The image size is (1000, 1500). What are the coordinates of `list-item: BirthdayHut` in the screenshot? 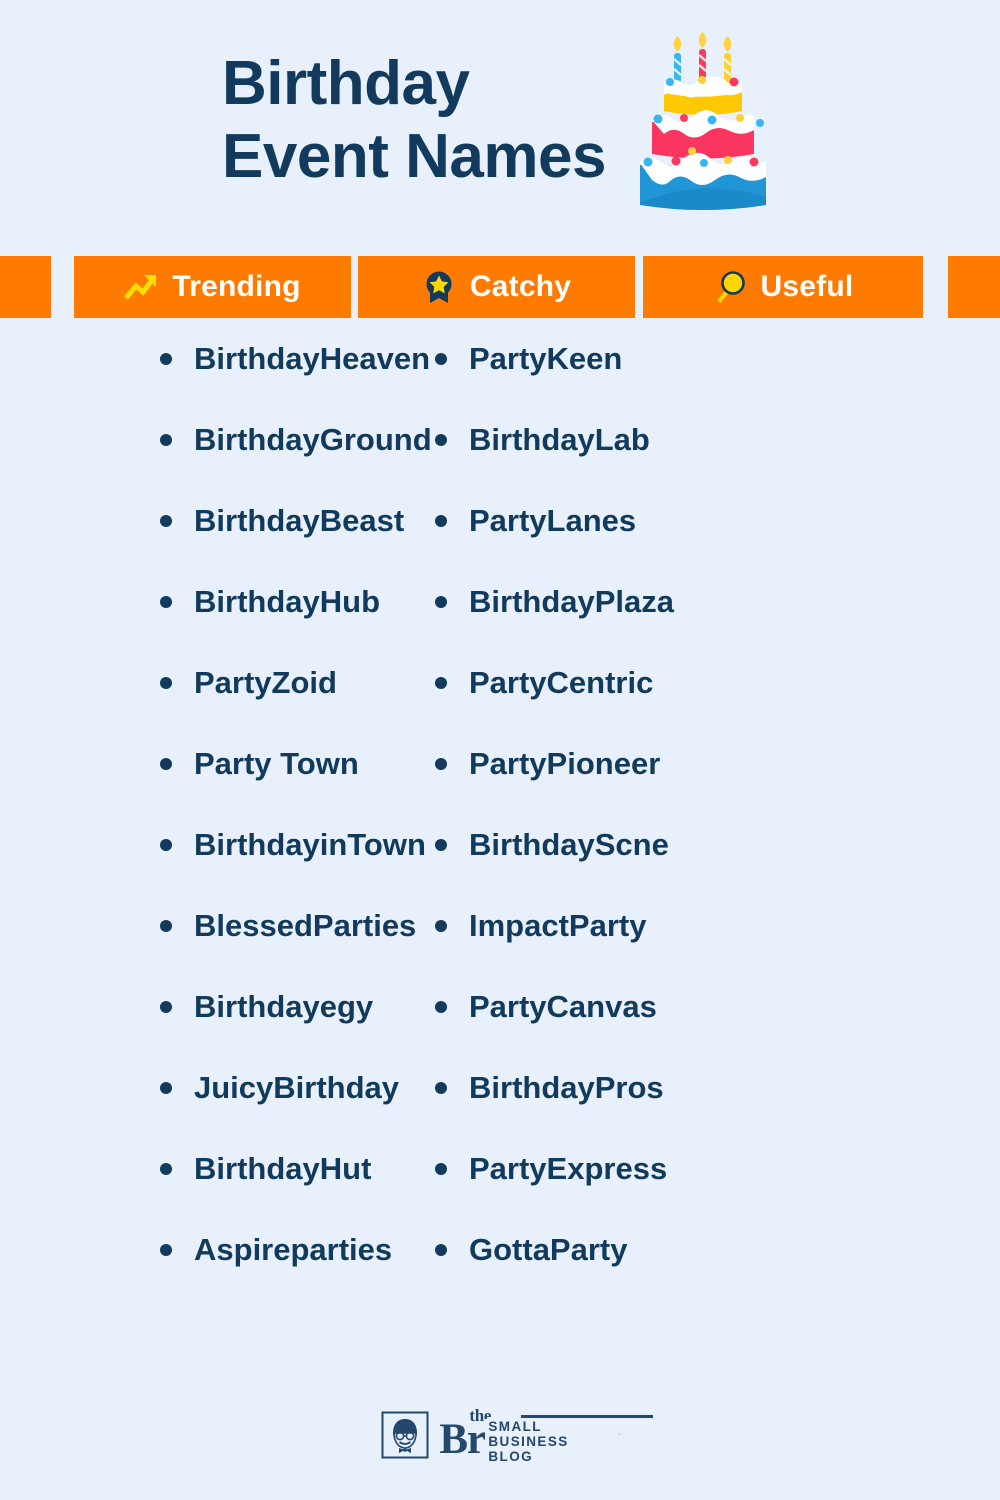 It's located at (282, 1168).